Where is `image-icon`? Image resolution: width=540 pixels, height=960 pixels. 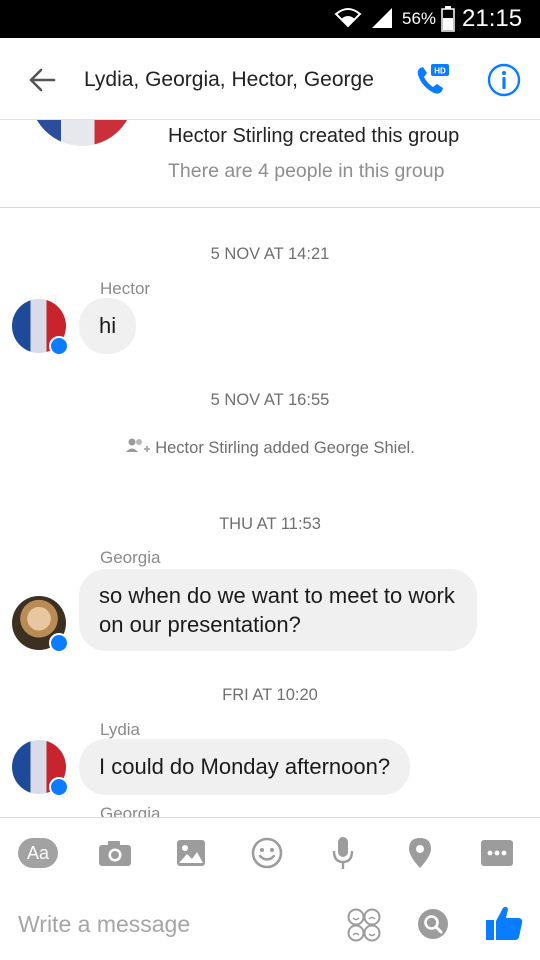
image-icon is located at coordinates (191, 853).